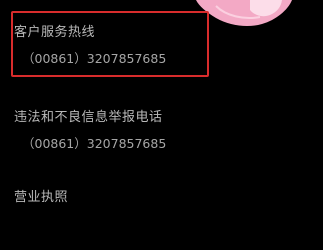 The height and width of the screenshot is (250, 323). I want to click on business-license-label: 营业执照, so click(41, 197).